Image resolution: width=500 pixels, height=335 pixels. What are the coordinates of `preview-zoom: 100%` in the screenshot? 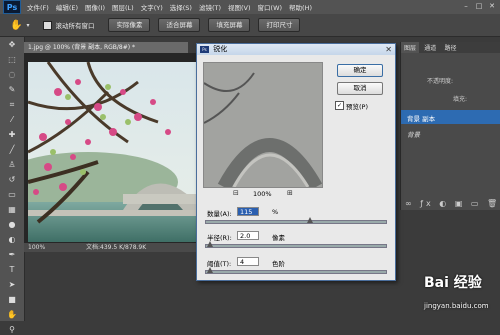 It's located at (262, 194).